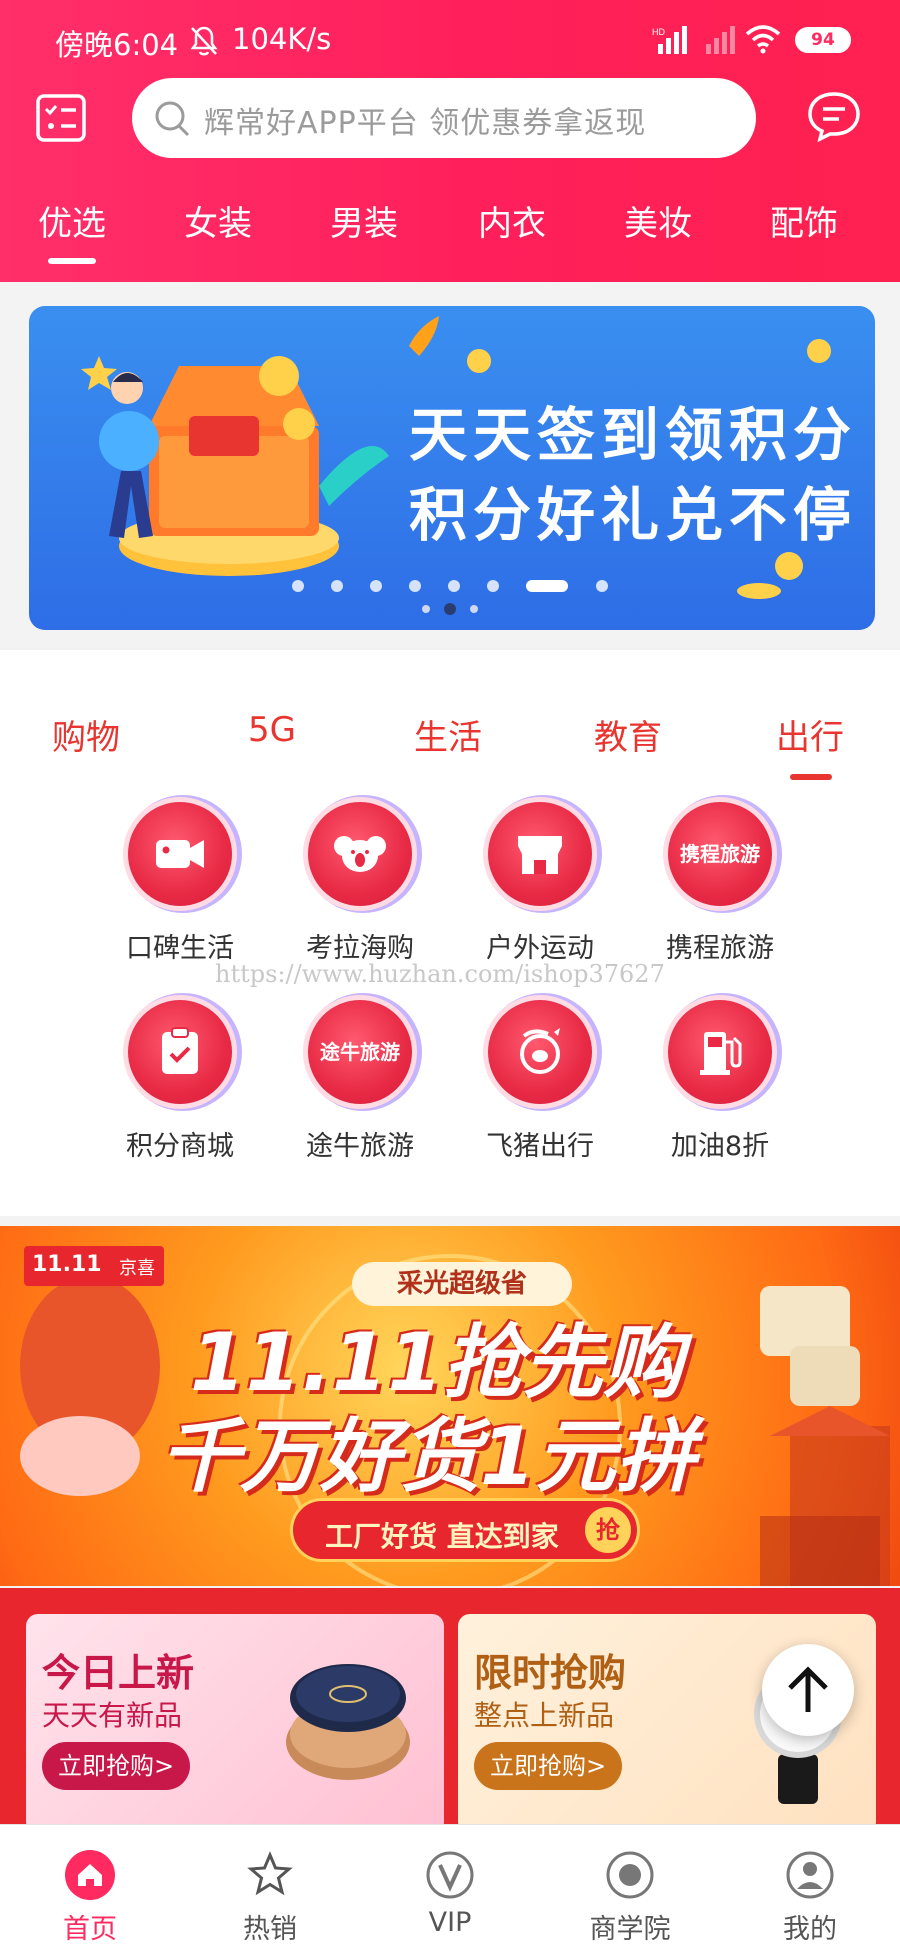 The image size is (900, 1950). Describe the element at coordinates (117, 45) in the screenshot. I see `status-time: 傍晚6:04` at that location.